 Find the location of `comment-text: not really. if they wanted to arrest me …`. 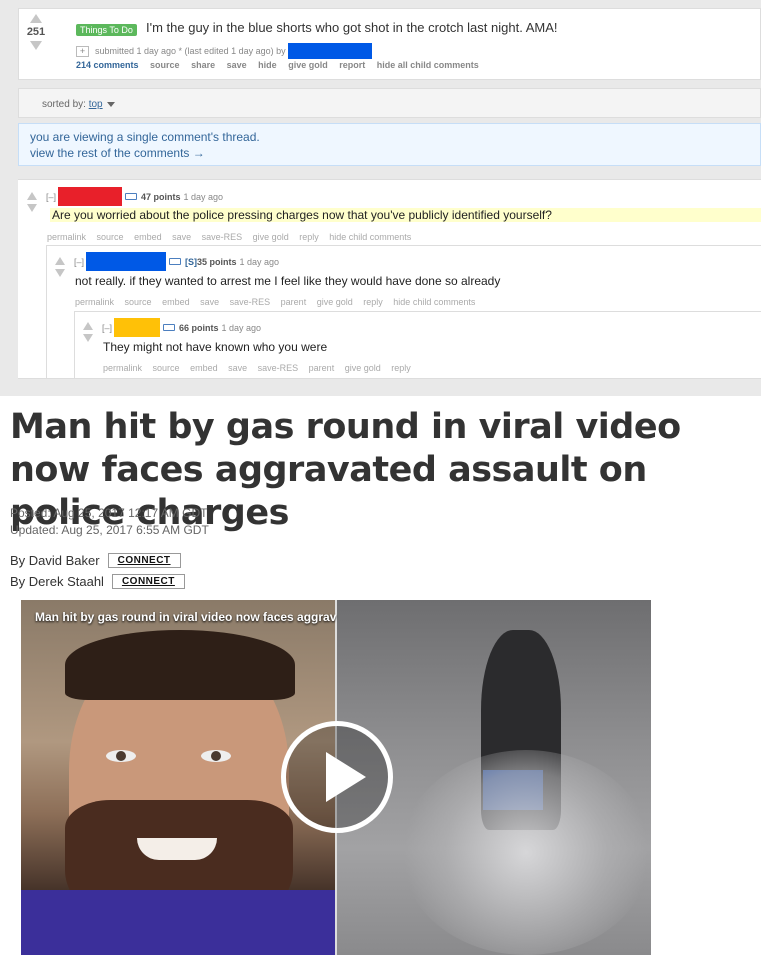

comment-text: not really. if they wanted to arrest me … is located at coordinates (288, 281).